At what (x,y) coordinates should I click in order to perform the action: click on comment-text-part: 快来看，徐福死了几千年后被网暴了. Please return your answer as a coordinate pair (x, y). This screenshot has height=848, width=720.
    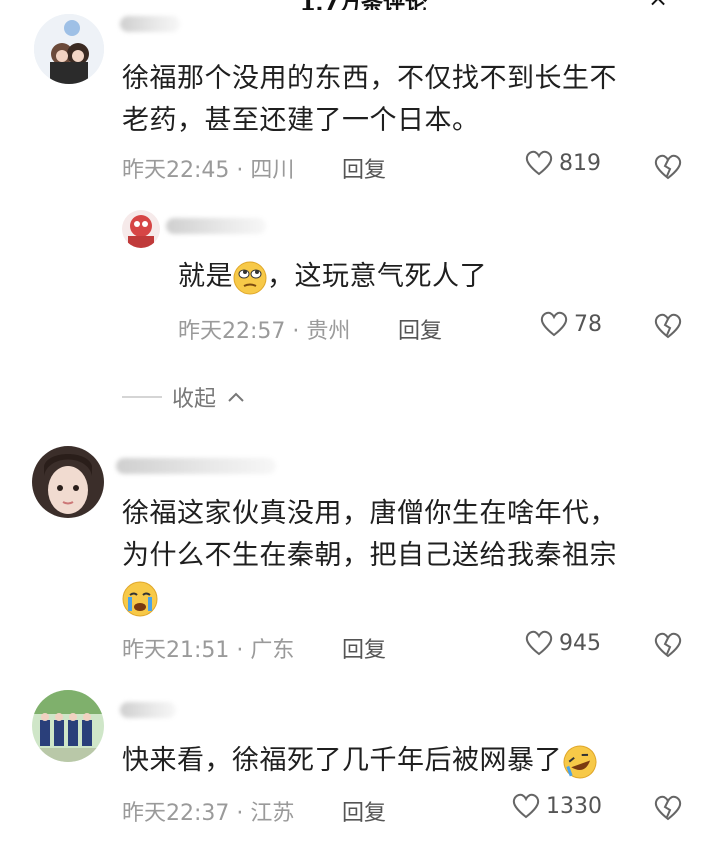
    Looking at the image, I should click on (342, 760).